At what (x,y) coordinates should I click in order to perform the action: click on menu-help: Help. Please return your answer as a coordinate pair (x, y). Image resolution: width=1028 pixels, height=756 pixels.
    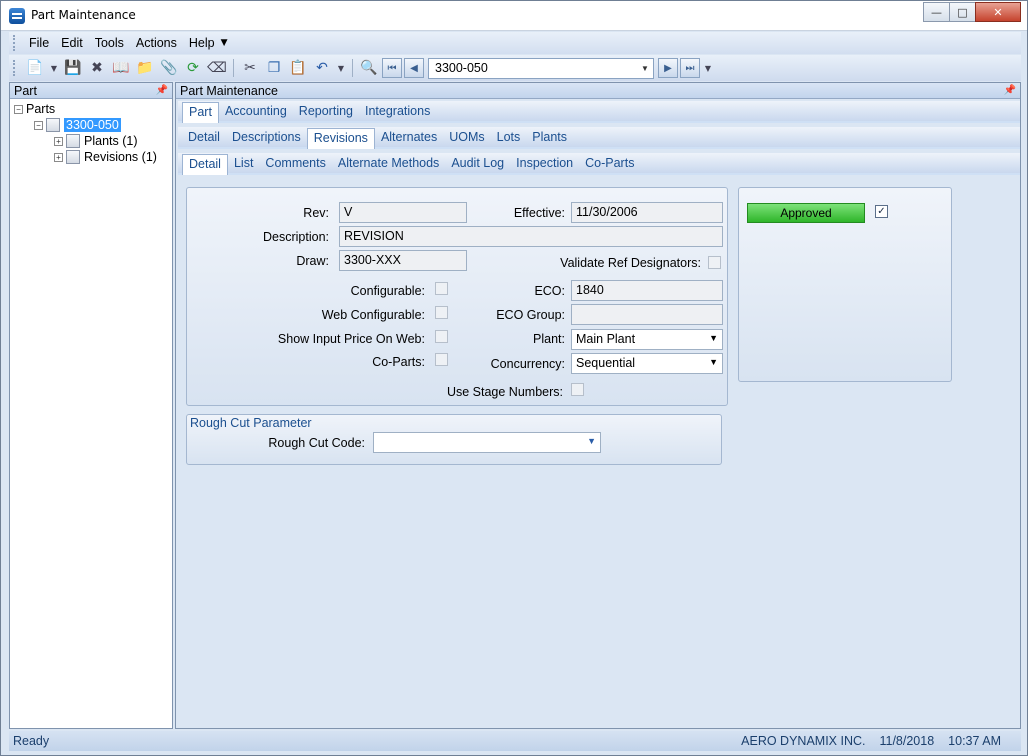
    Looking at the image, I should click on (202, 43).